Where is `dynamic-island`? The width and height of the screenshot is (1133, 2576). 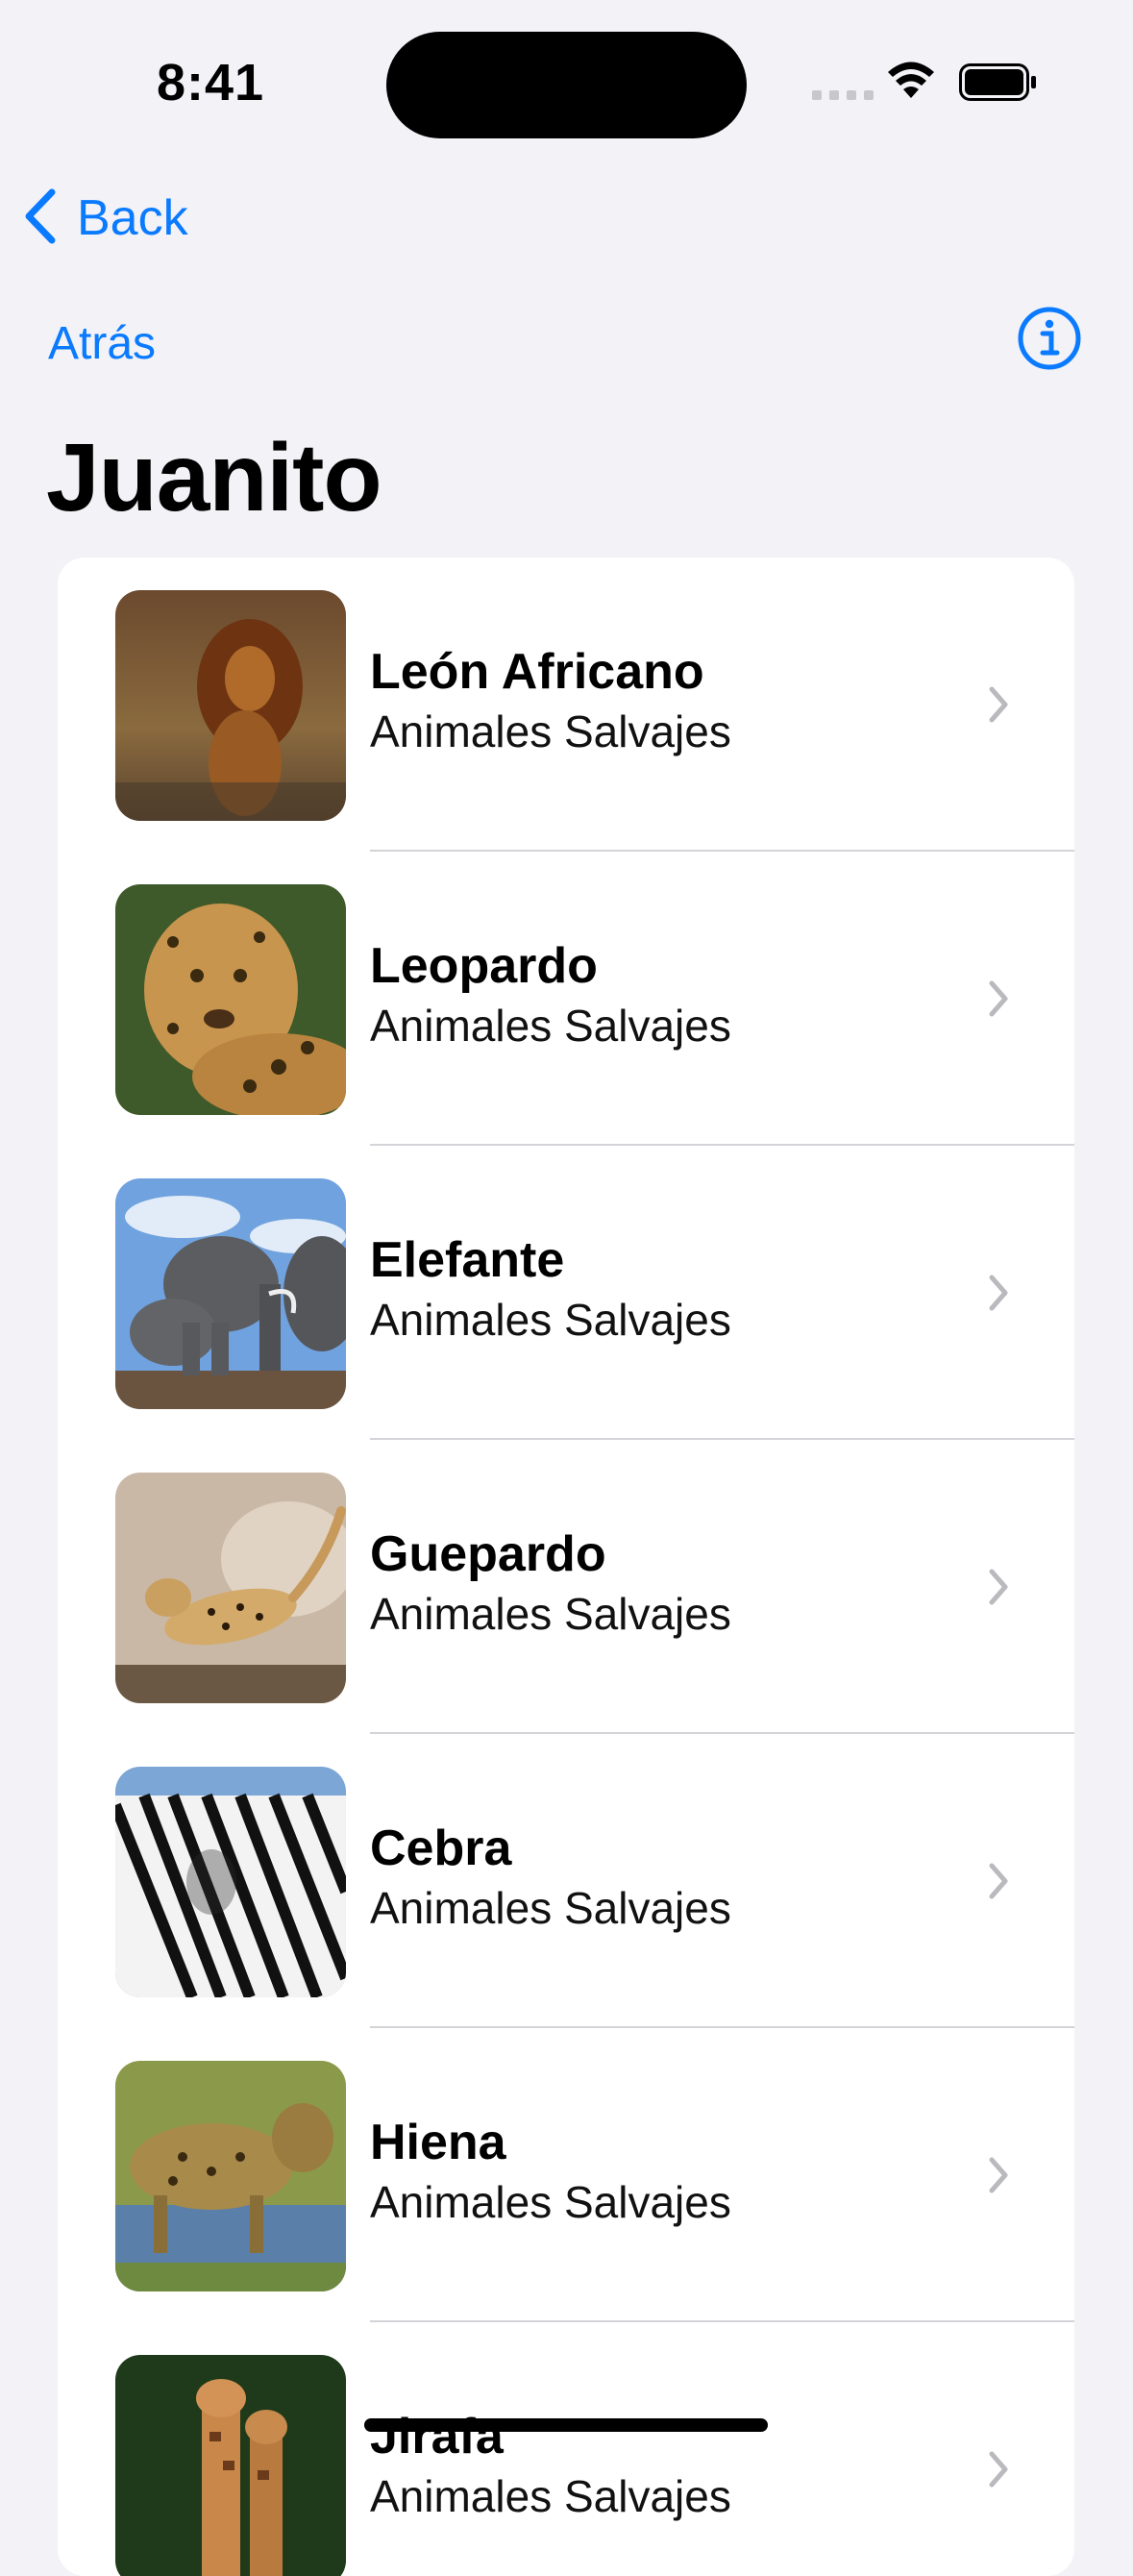 dynamic-island is located at coordinates (566, 85).